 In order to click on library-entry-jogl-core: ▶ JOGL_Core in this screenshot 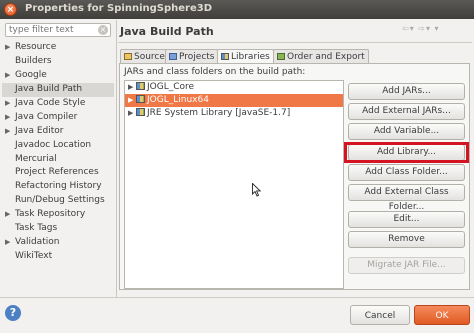, I will do `click(234, 87)`.